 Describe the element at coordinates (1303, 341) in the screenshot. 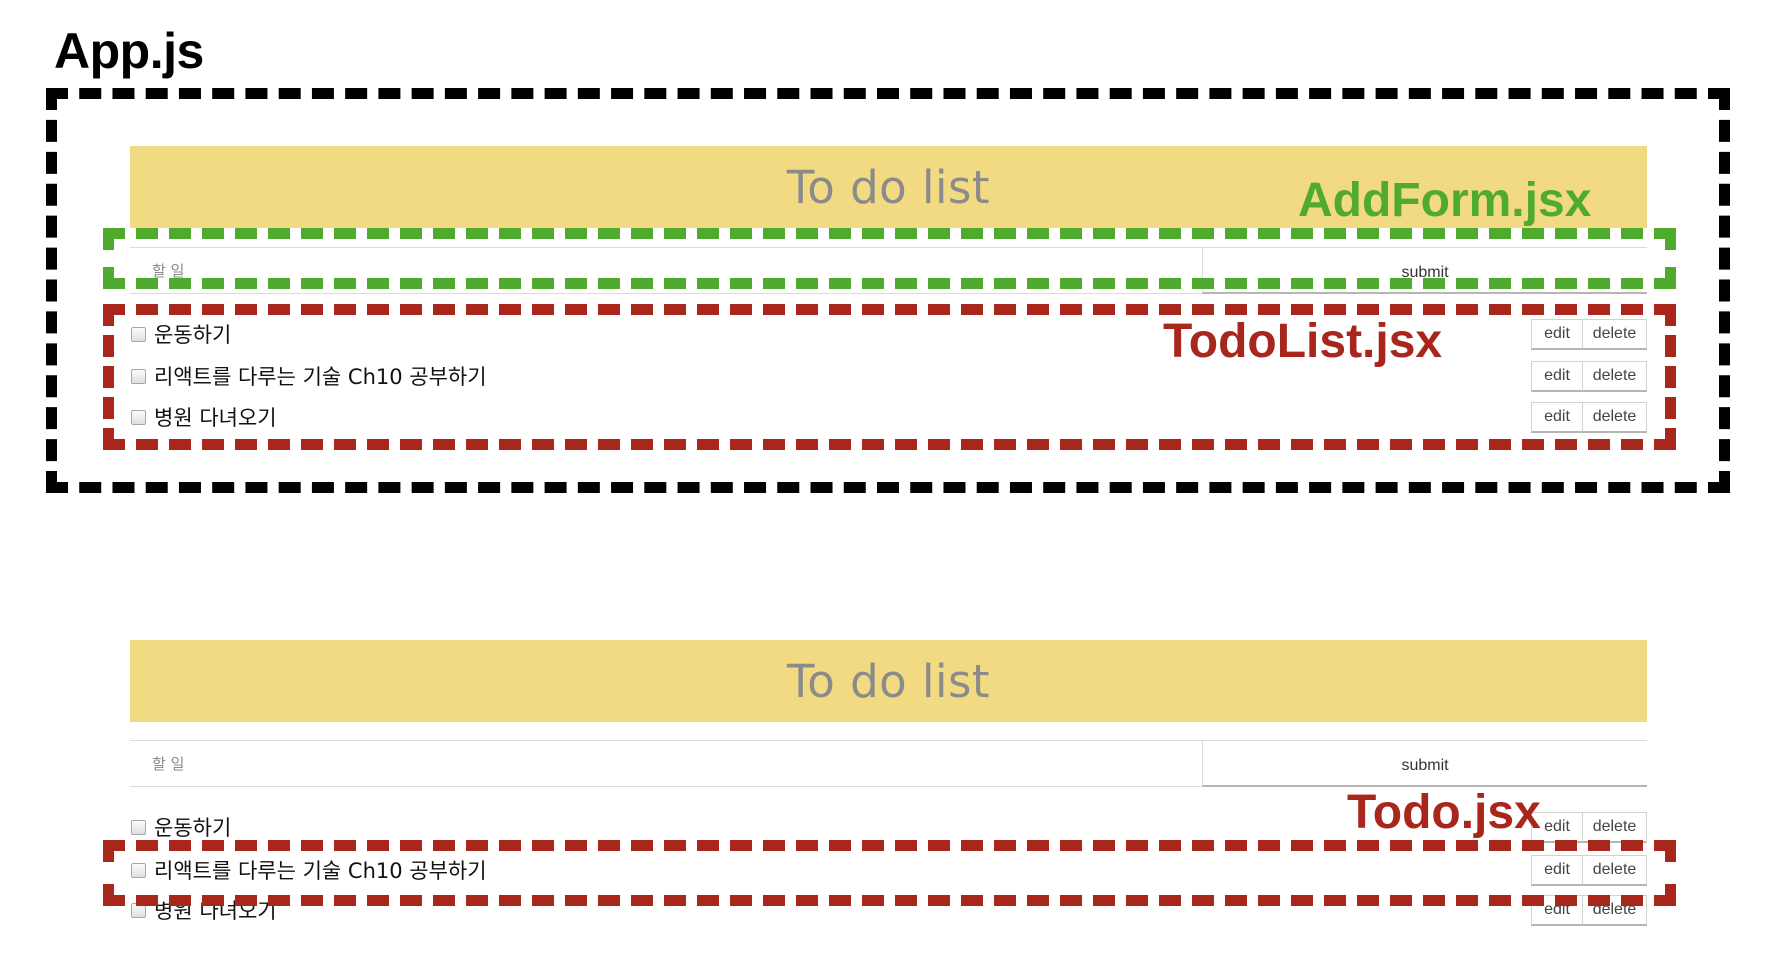

I see `todolist-component-label: TodoList.jsx` at that location.